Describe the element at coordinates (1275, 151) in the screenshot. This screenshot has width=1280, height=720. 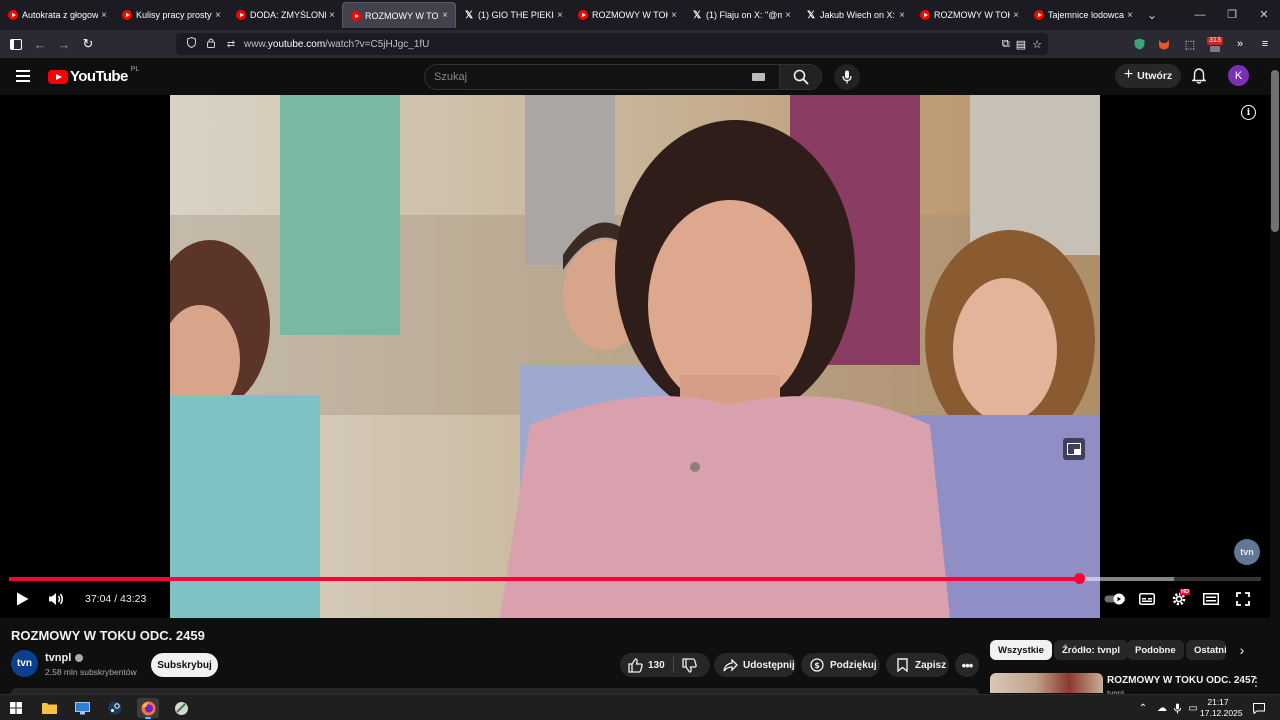
I see `scrollbar-thumb` at that location.